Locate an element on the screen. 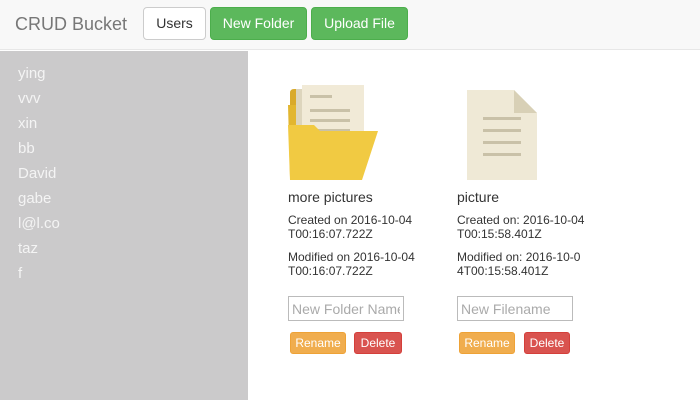  user-list-item: f is located at coordinates (124, 273).